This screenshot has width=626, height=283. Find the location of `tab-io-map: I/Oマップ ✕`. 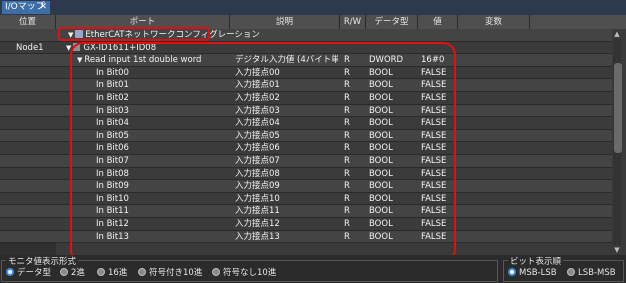

tab-io-map: I/Oマップ ✕ is located at coordinates (26, 7).